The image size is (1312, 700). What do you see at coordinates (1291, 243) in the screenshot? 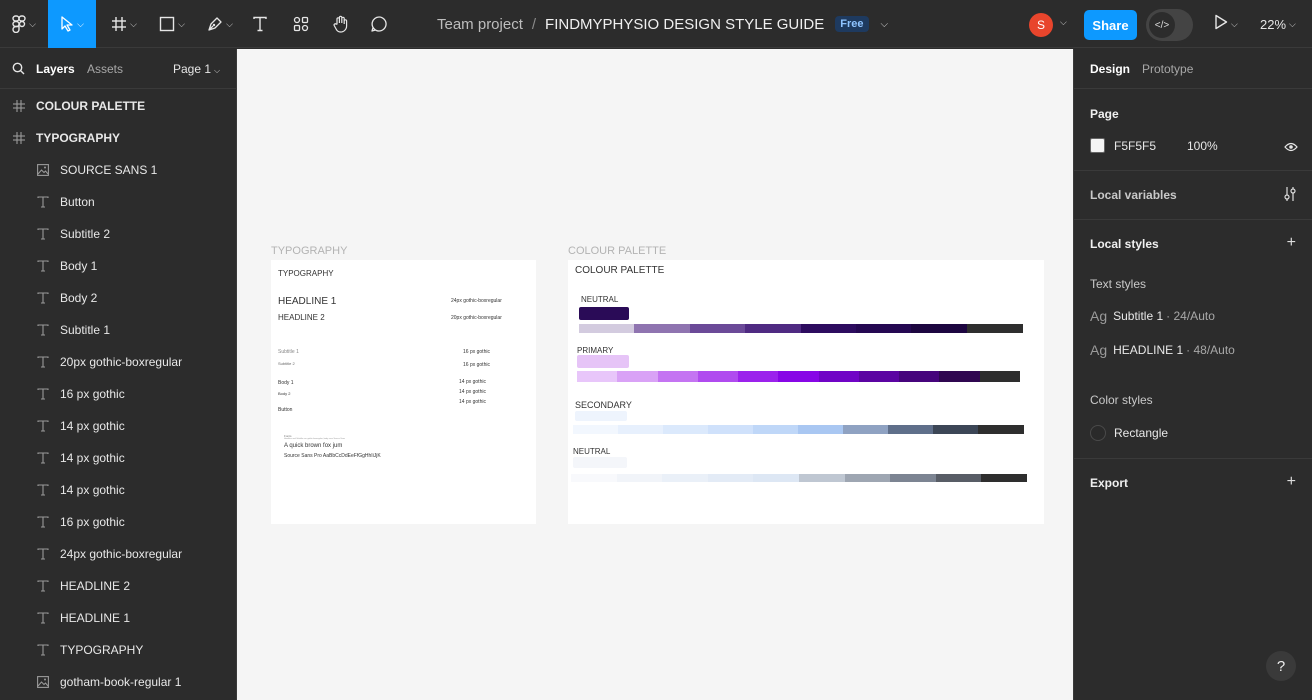
I see `add-style-plus-icon: +` at bounding box center [1291, 243].